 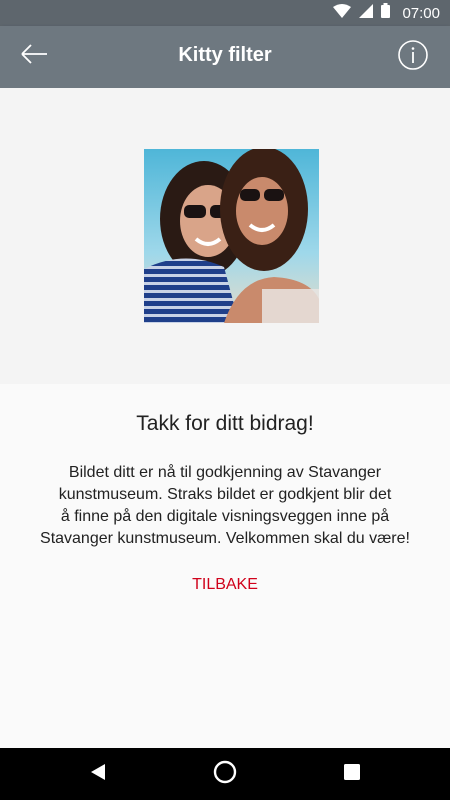 I want to click on triangle-back-icon, so click(x=98, y=774).